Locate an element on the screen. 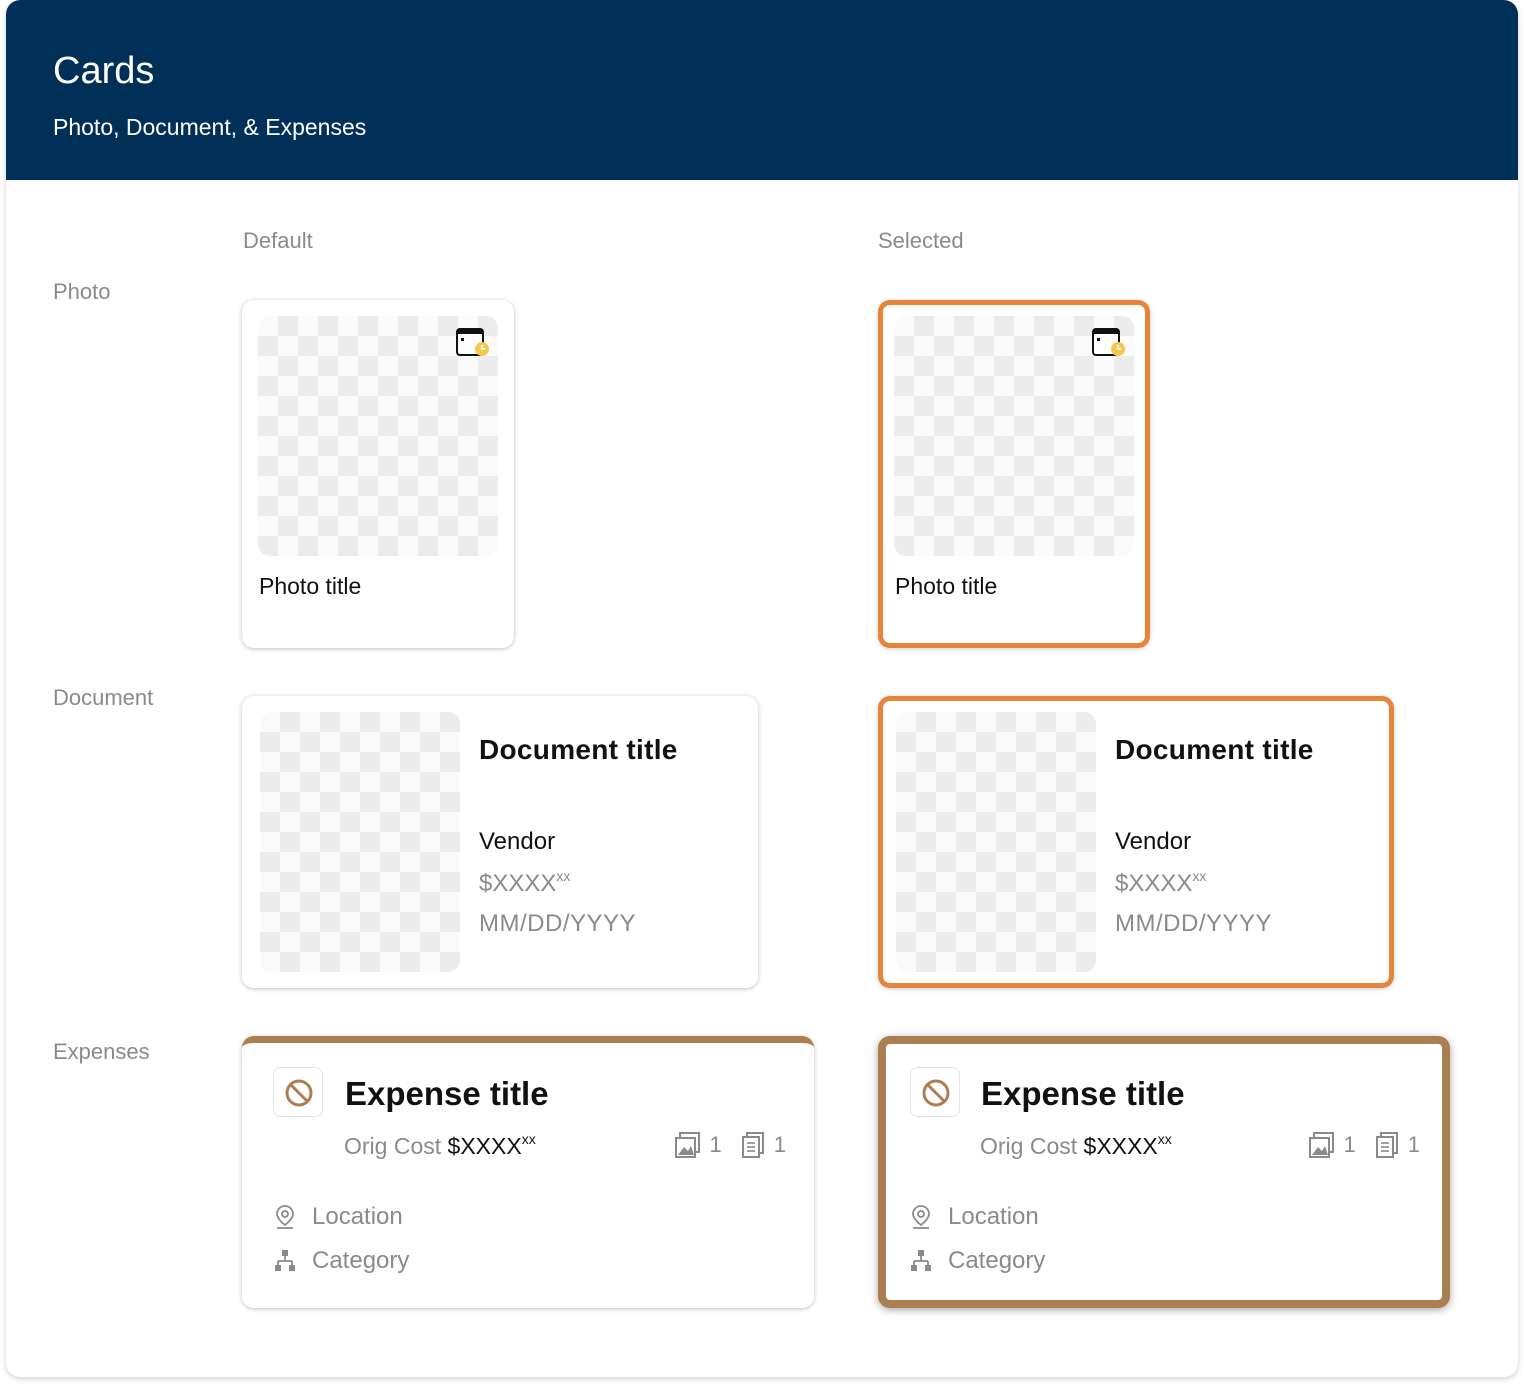 The image size is (1524, 1390). document-card-selected: Document title Vendor $XXXXxx MM/DD/YYYY is located at coordinates (1136, 842).